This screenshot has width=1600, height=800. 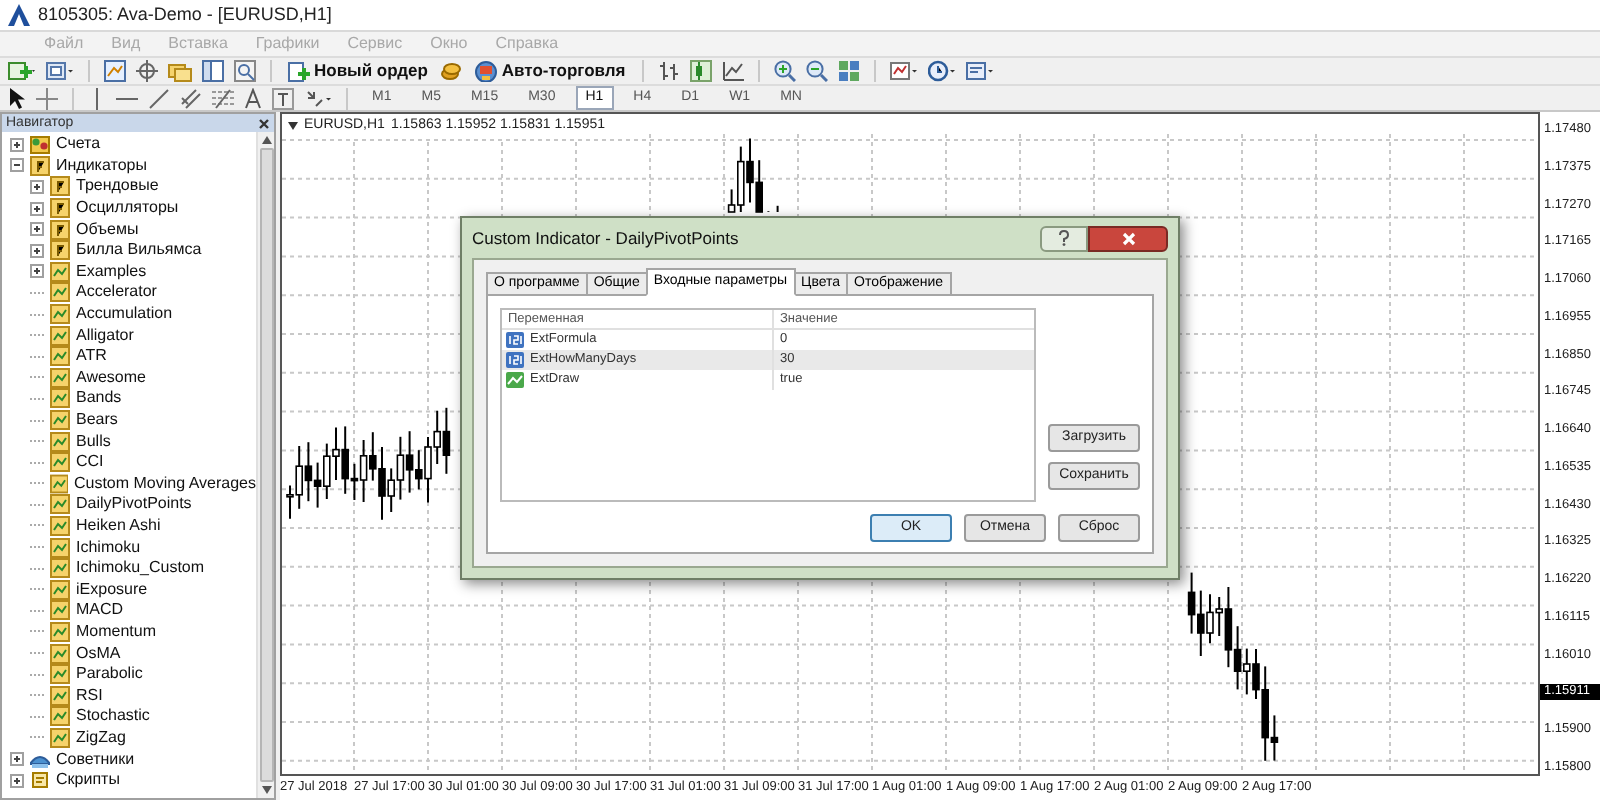 I want to click on robot-icon, so click(x=485, y=71).